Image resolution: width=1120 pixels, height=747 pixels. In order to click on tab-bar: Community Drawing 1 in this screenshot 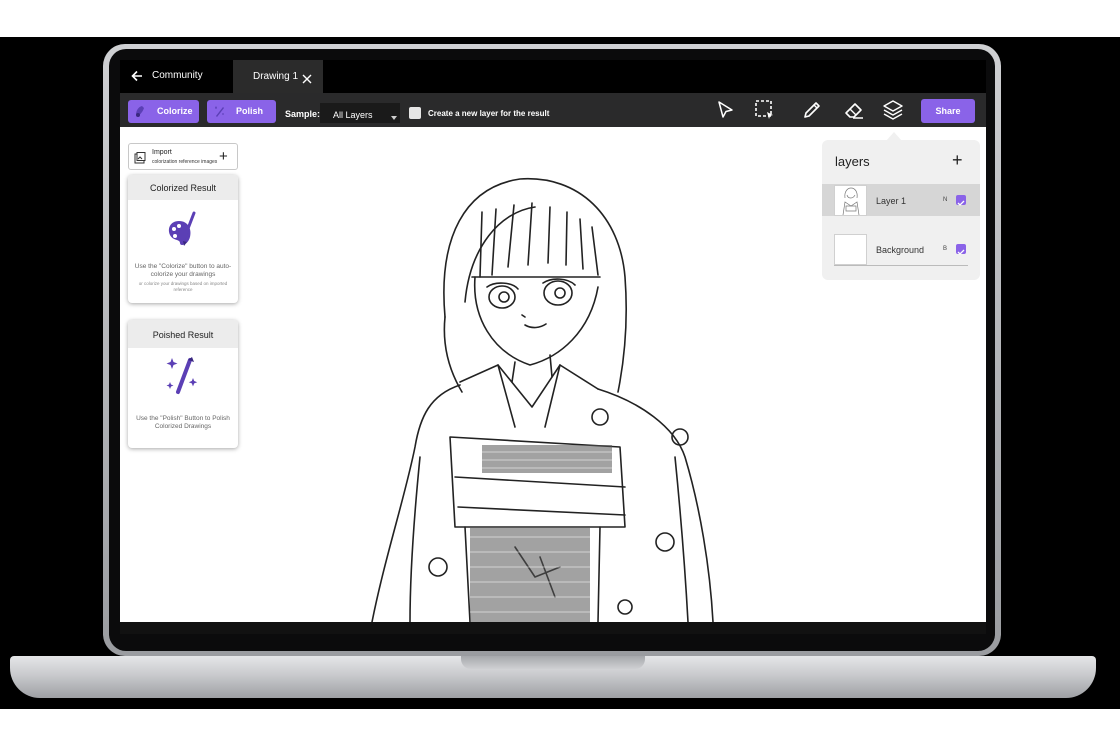, I will do `click(553, 76)`.